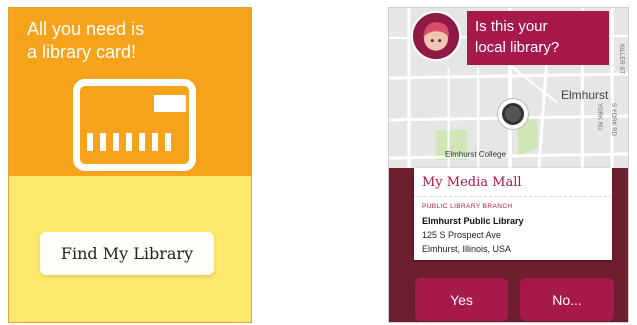  I want to click on street-label: YORK RD, so click(599, 117).